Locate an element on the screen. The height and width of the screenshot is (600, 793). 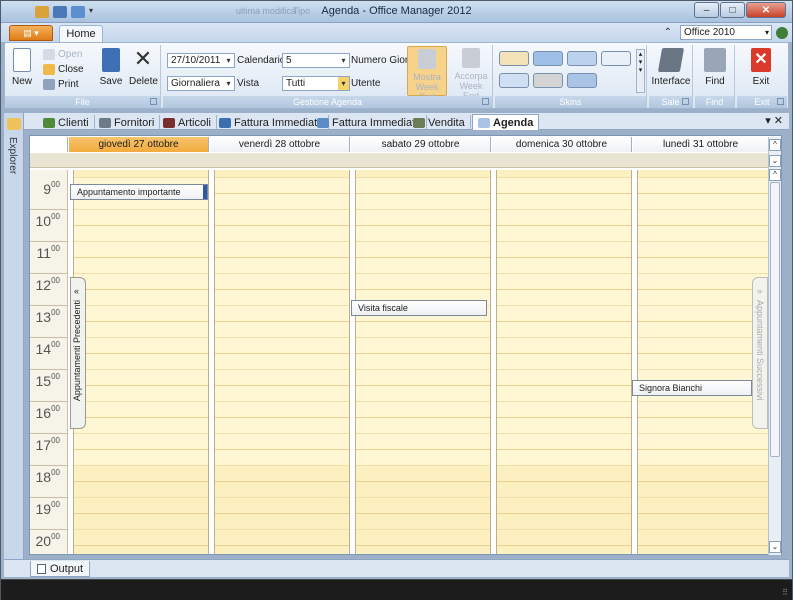
day-header: lunedì 31 ottobre is located at coordinates (701, 144).